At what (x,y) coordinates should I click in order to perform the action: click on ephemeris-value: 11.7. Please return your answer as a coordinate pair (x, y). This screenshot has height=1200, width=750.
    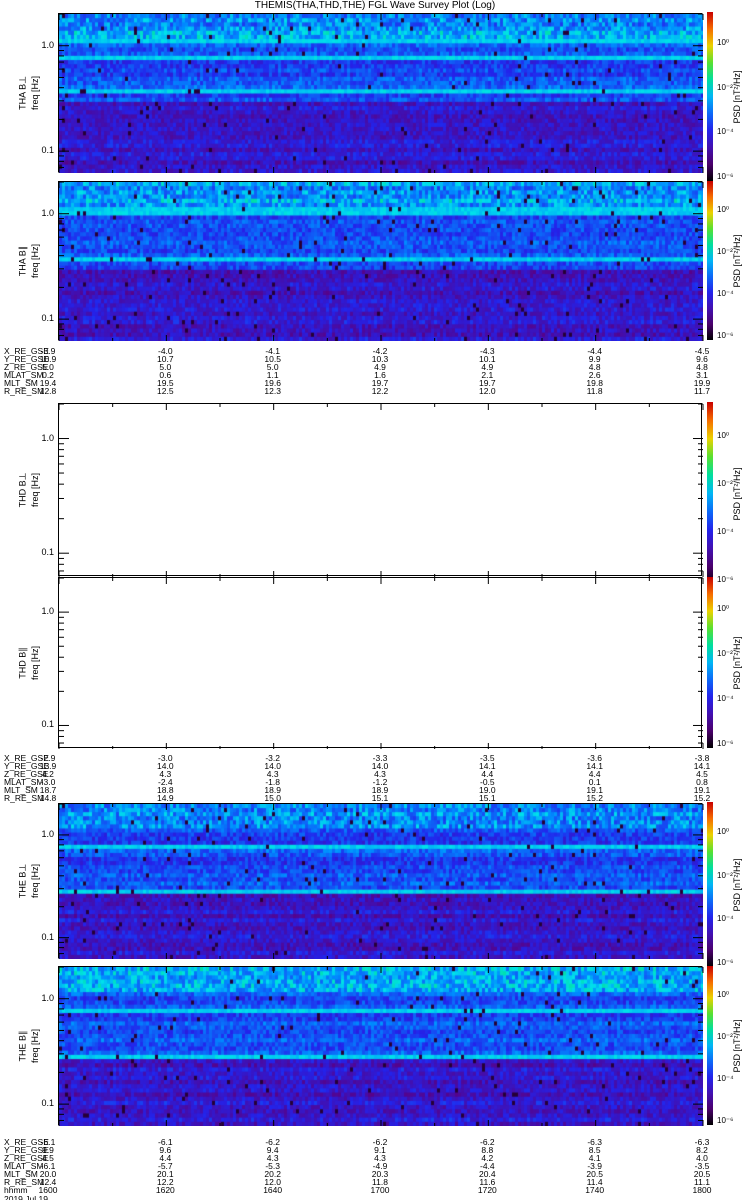
    Looking at the image, I should click on (702, 391).